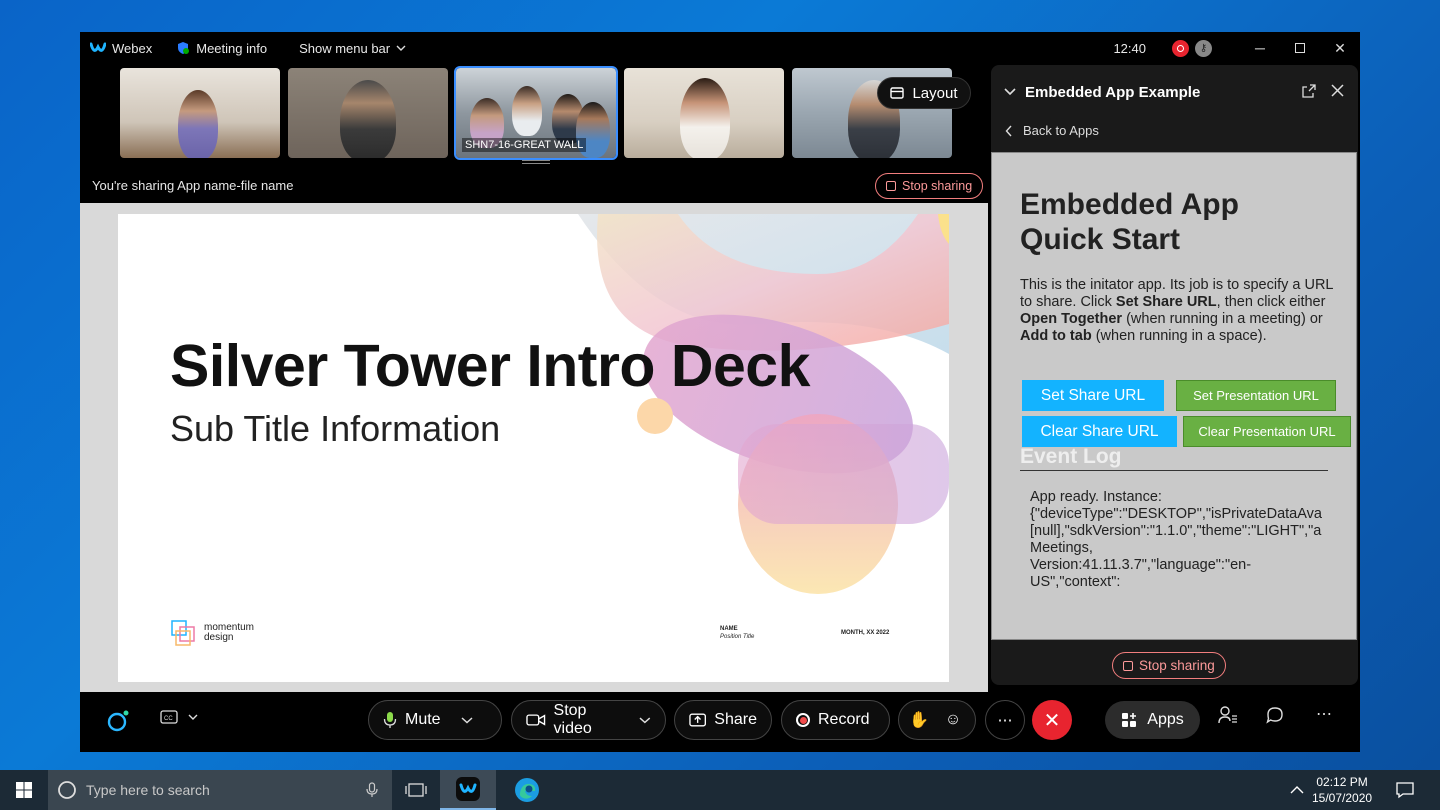  What do you see at coordinates (737, 633) in the screenshot?
I see `slide-presenter: NAME Position Title` at bounding box center [737, 633].